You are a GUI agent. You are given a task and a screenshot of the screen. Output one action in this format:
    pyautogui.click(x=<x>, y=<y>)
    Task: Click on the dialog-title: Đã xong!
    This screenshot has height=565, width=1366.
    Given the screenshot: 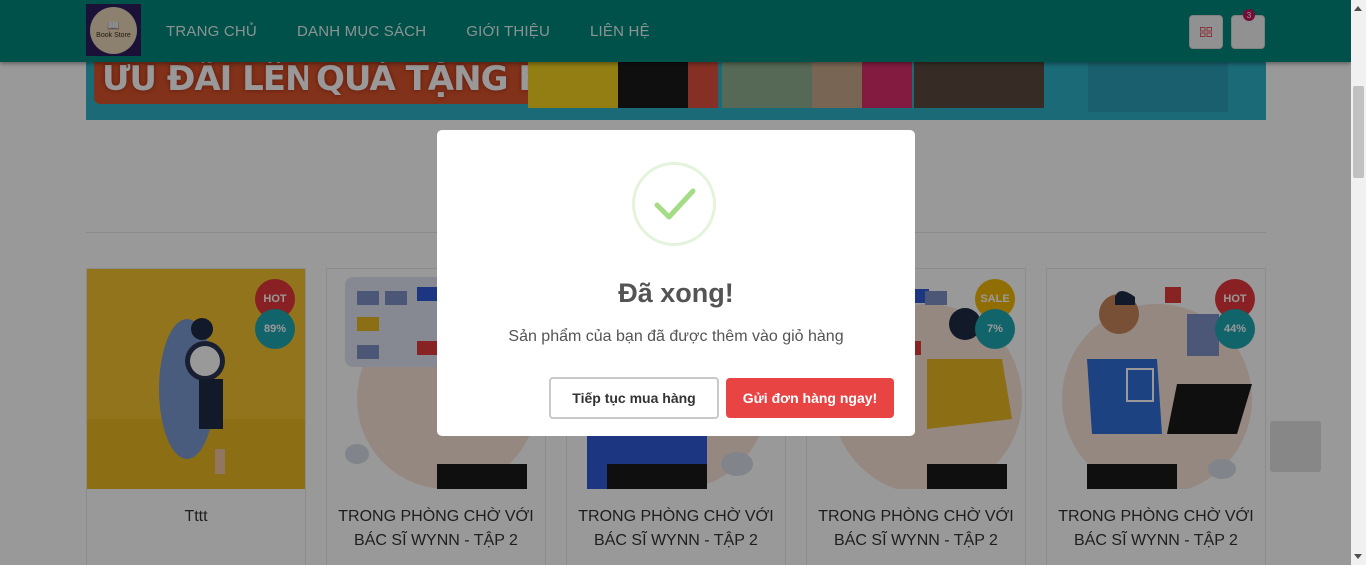 What is the action you would take?
    pyautogui.click(x=676, y=293)
    